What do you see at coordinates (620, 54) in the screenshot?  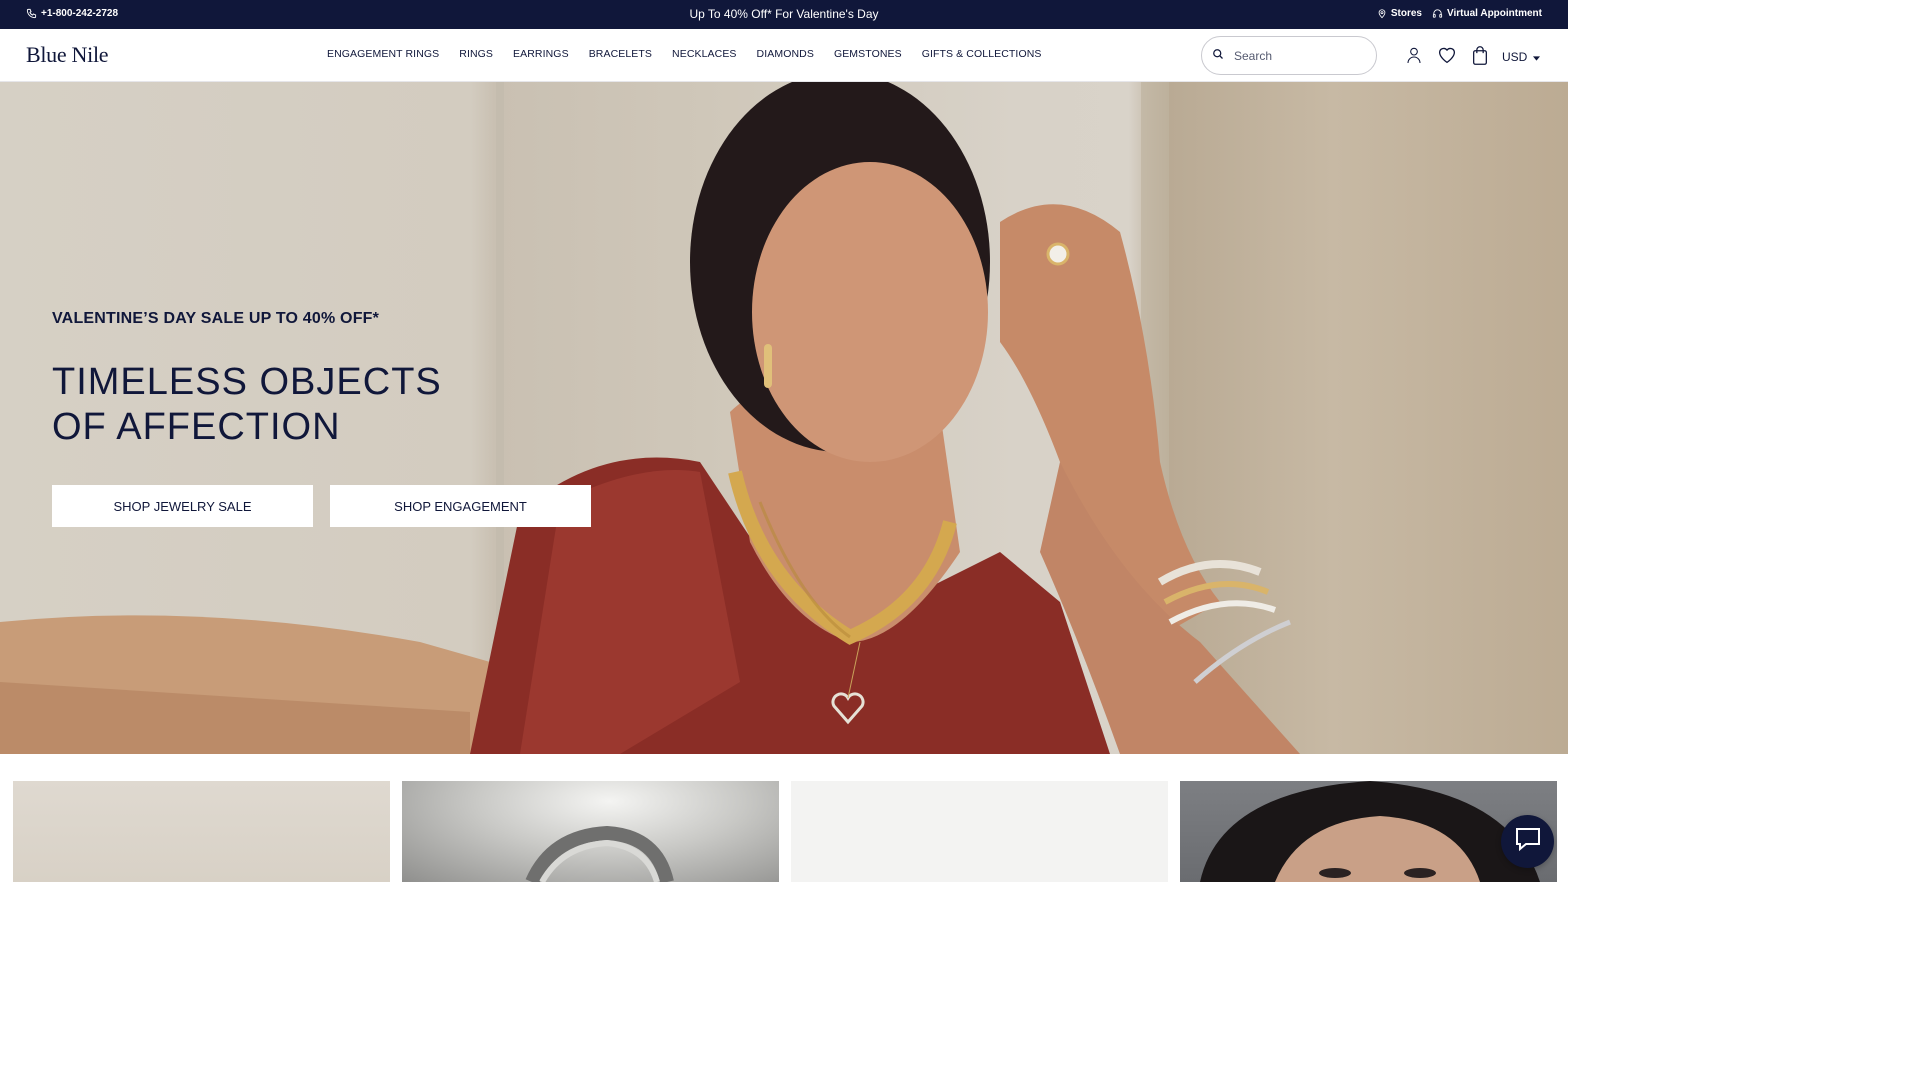 I see `nav-bracelets: BRACELETS` at bounding box center [620, 54].